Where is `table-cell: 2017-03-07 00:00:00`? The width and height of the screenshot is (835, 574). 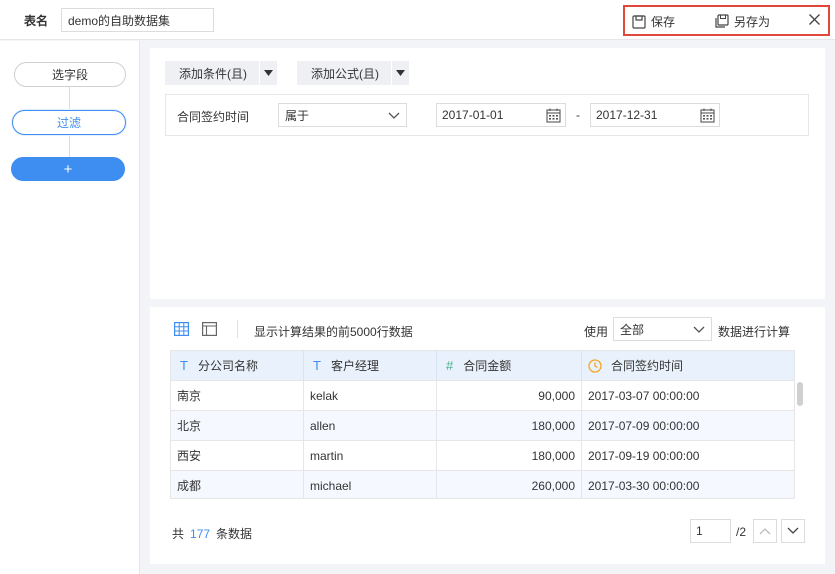 table-cell: 2017-03-07 00:00:00 is located at coordinates (688, 396).